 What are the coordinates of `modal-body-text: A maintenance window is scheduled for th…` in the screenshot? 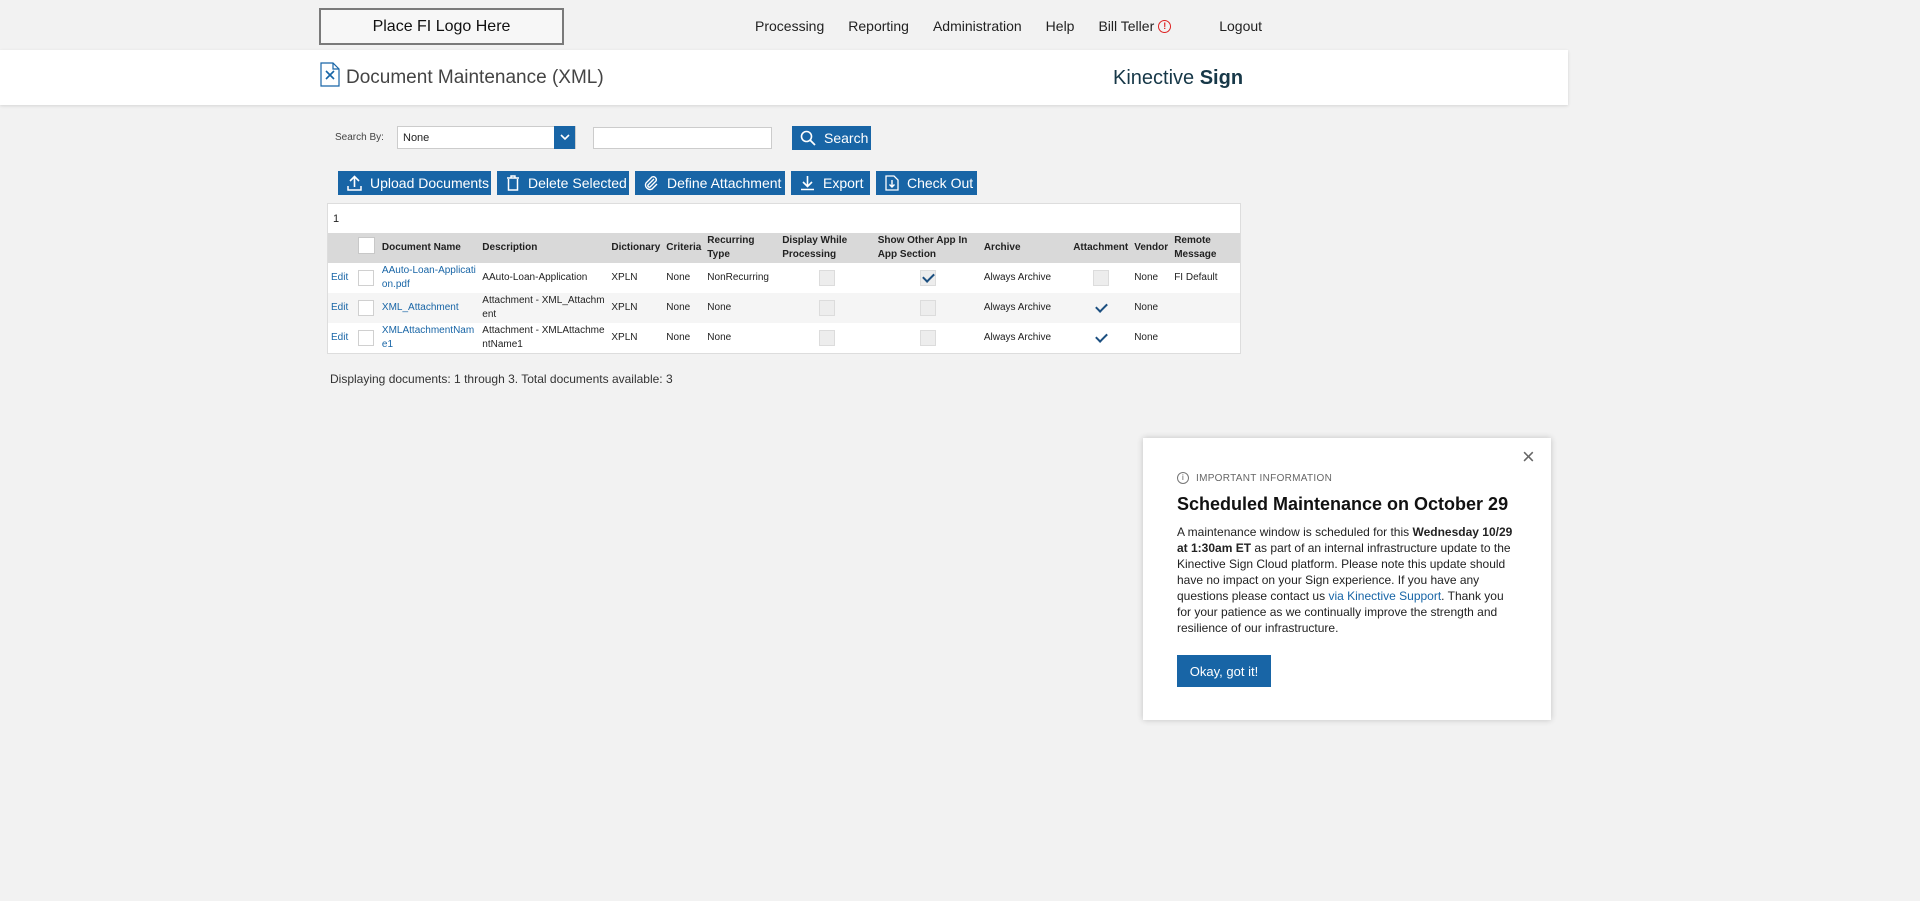 It's located at (1295, 532).